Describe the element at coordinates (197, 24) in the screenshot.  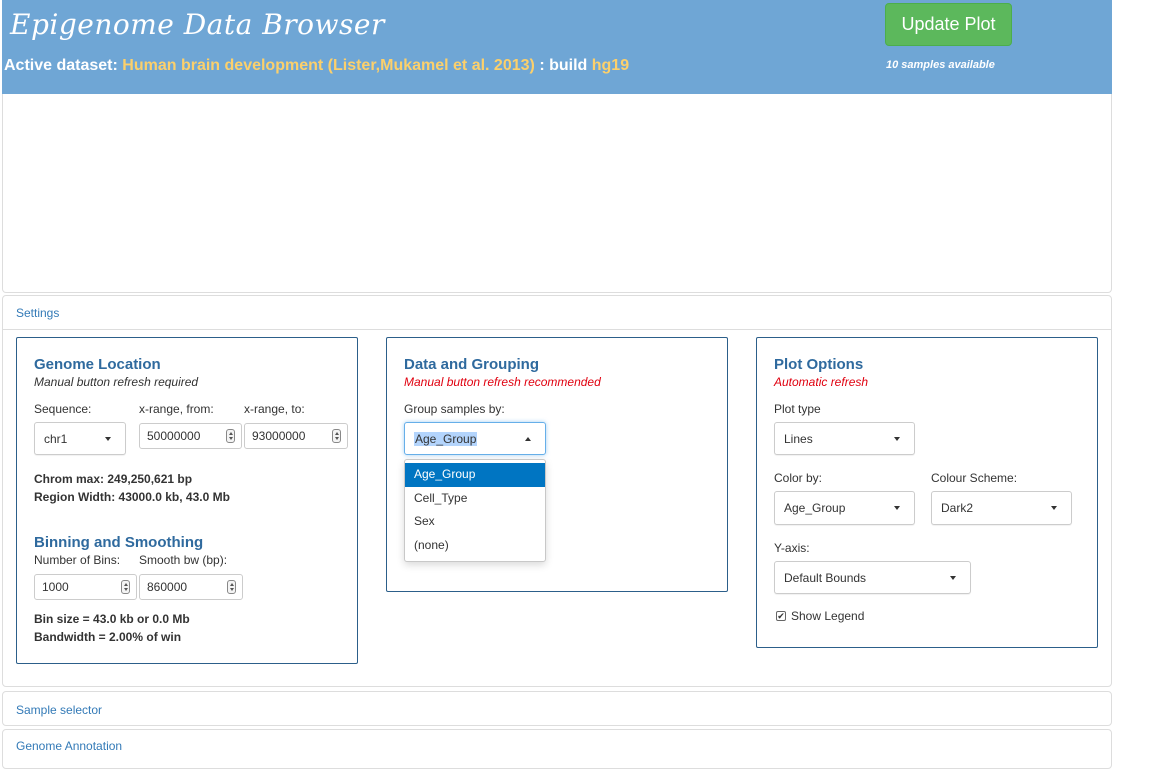
I see `app-title: Epigenome Data Browser` at that location.